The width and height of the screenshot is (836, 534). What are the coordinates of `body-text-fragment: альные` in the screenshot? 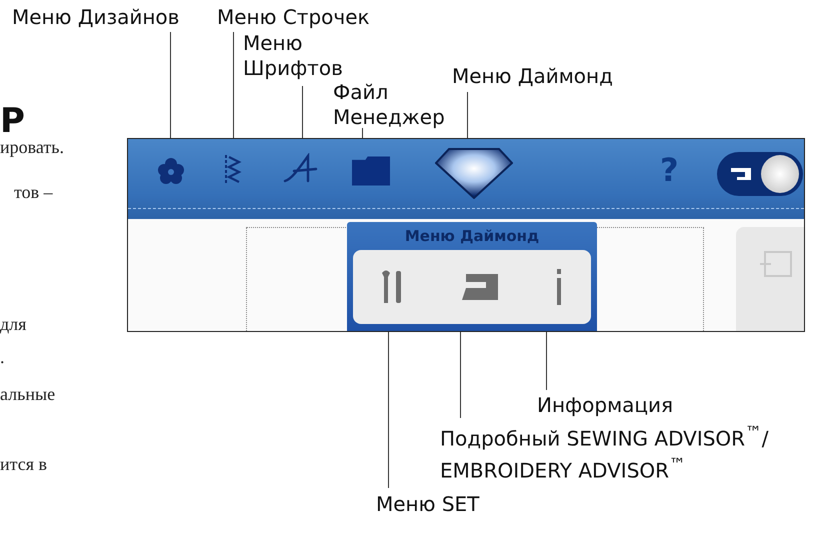 It's located at (28, 394).